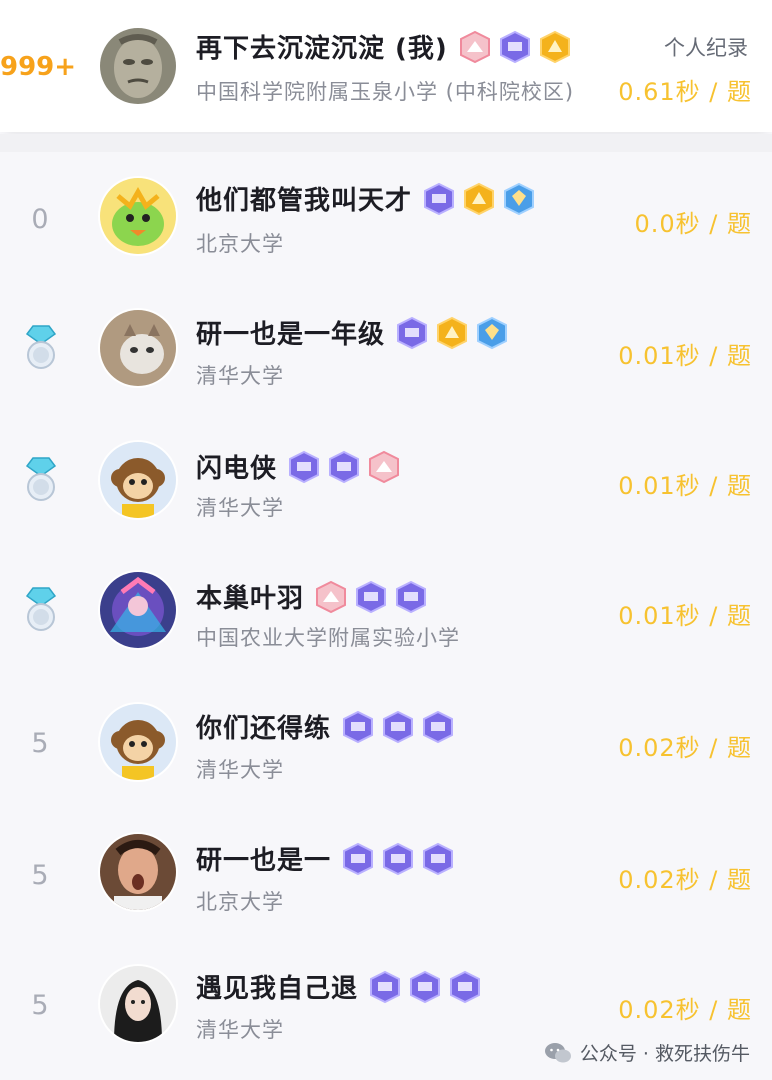 Image resolution: width=772 pixels, height=1080 pixels. What do you see at coordinates (322, 49) in the screenshot?
I see `my-nickname: 再下去沉淀沉淀 (我)` at bounding box center [322, 49].